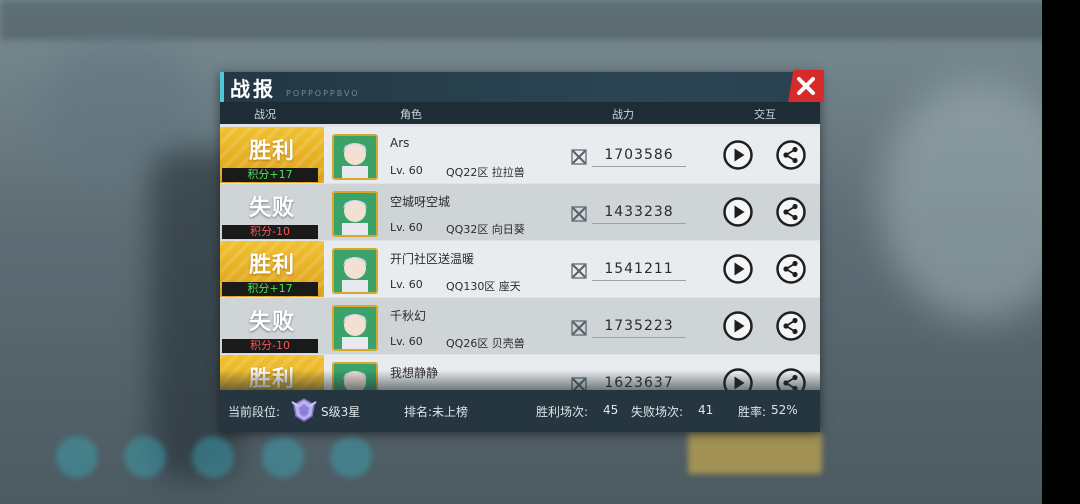 The image size is (1080, 504). Describe the element at coordinates (755, 453) in the screenshot. I see `background-confirm-button` at that location.